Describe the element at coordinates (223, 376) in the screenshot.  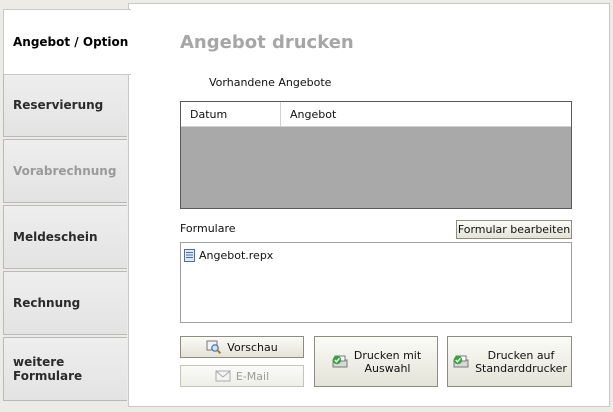
I see `envelope-icon` at that location.